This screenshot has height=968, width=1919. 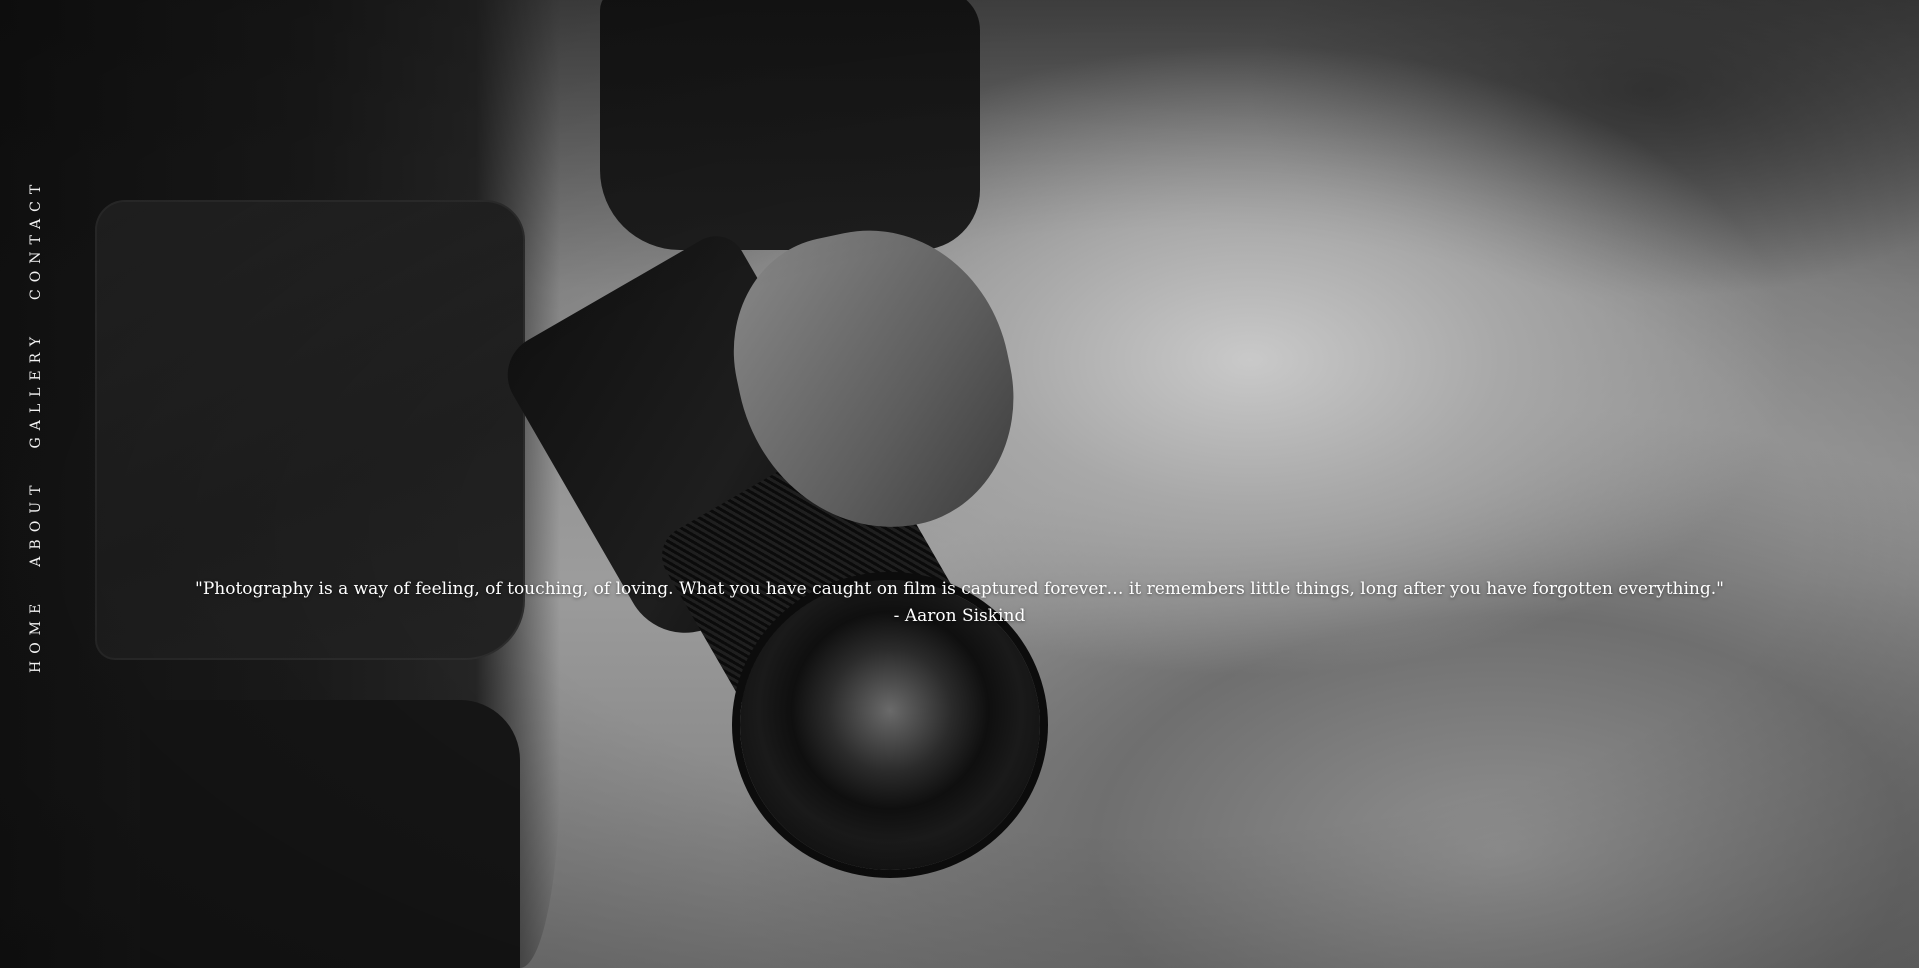 I want to click on nav-gallery-link: GALLERY, so click(x=36, y=389).